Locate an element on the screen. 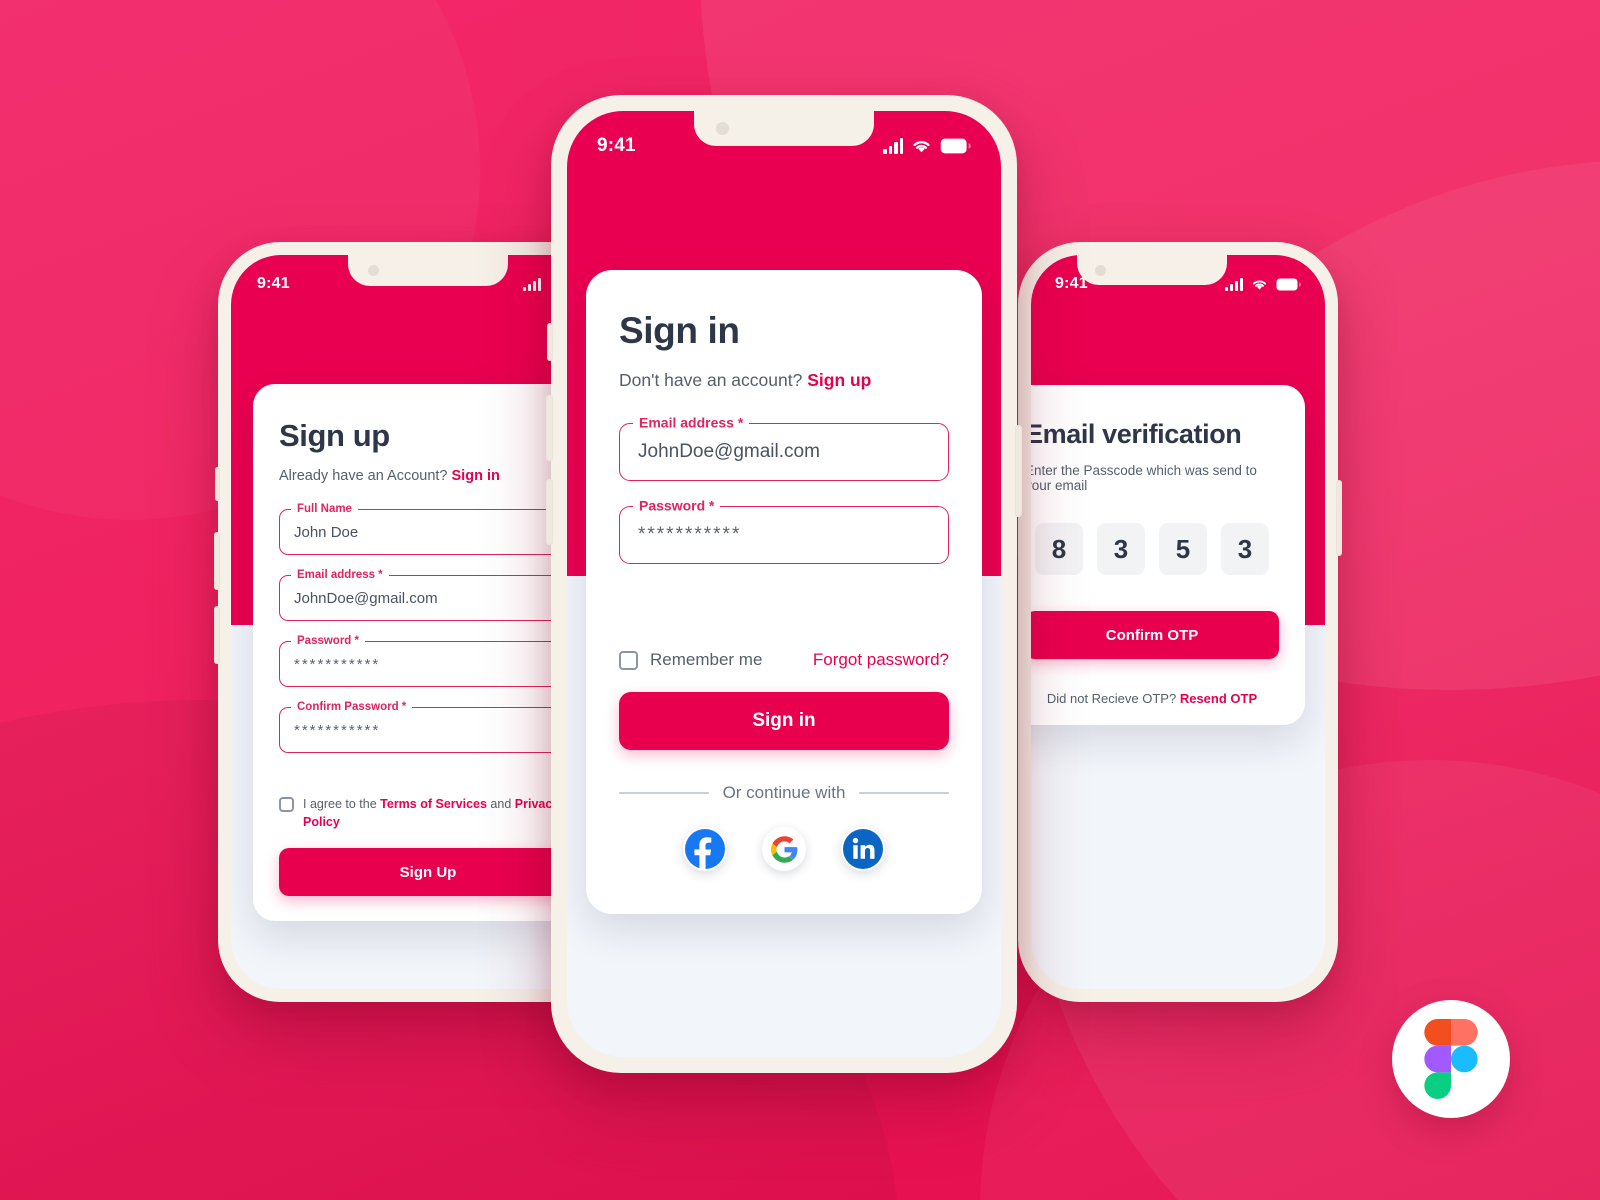 This screenshot has width=1600, height=1200. divider-line-left is located at coordinates (664, 793).